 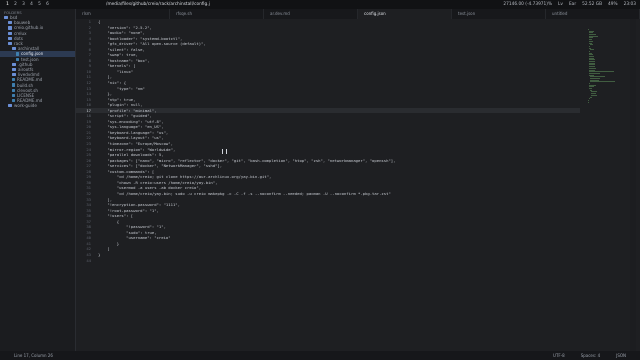 What do you see at coordinates (590, 355) in the screenshot?
I see `indent-indicator: Spaces: 4` at bounding box center [590, 355].